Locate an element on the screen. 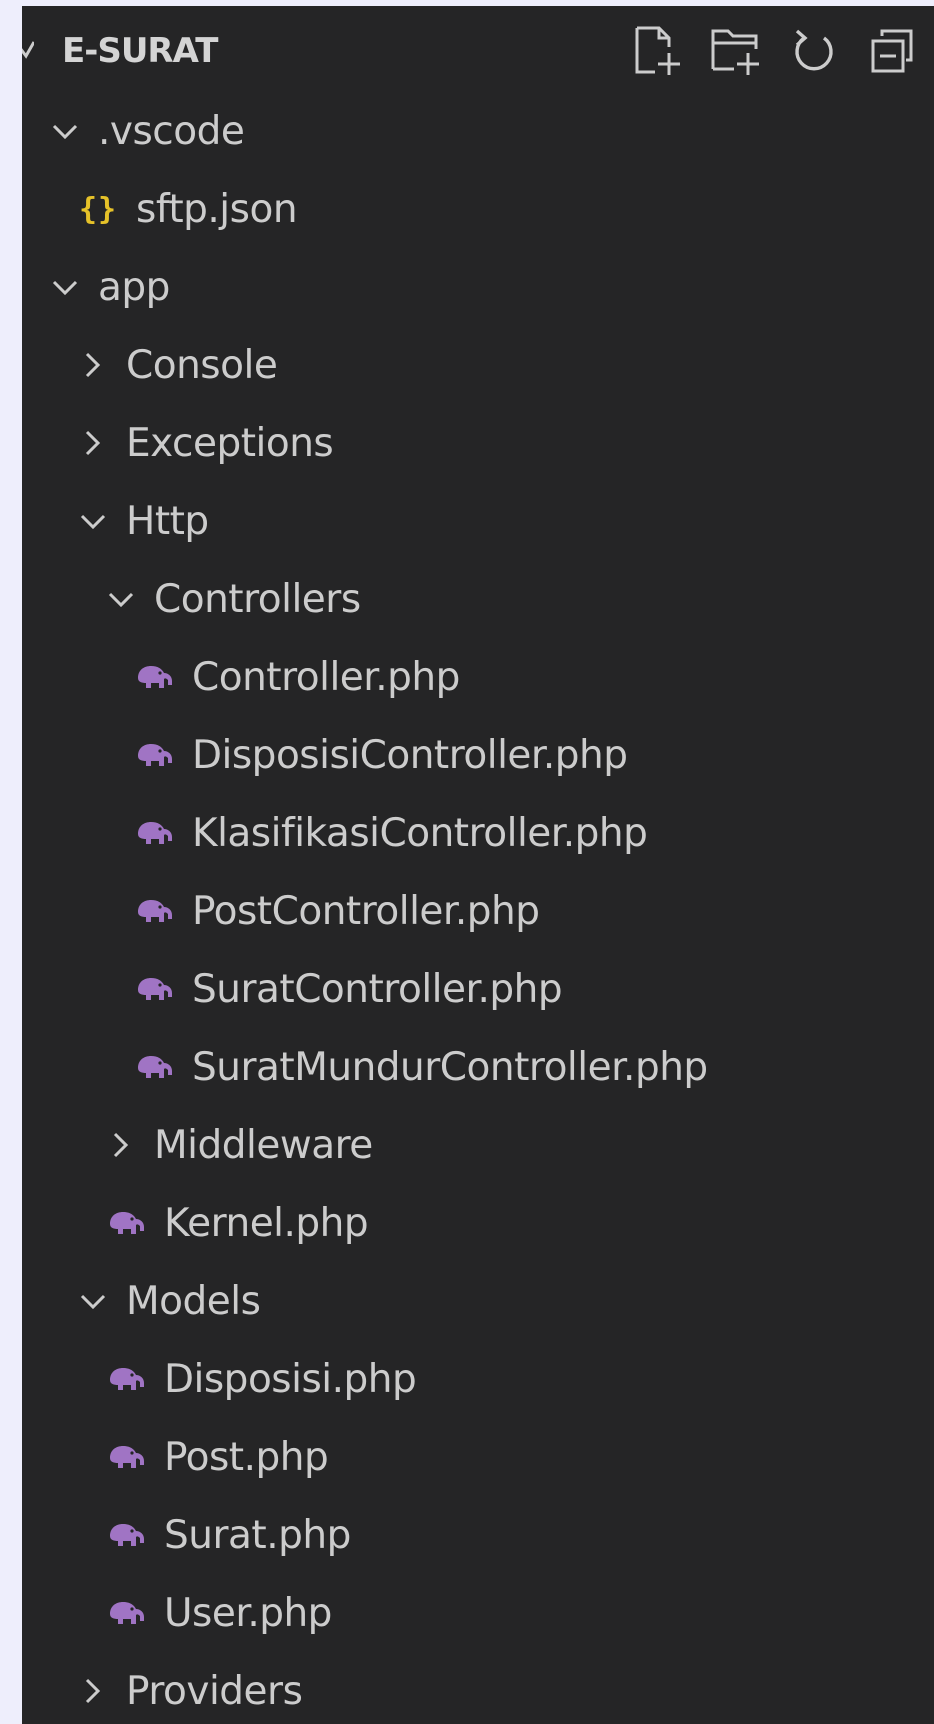  folder-item-vscode: .vscode is located at coordinates (478, 131).